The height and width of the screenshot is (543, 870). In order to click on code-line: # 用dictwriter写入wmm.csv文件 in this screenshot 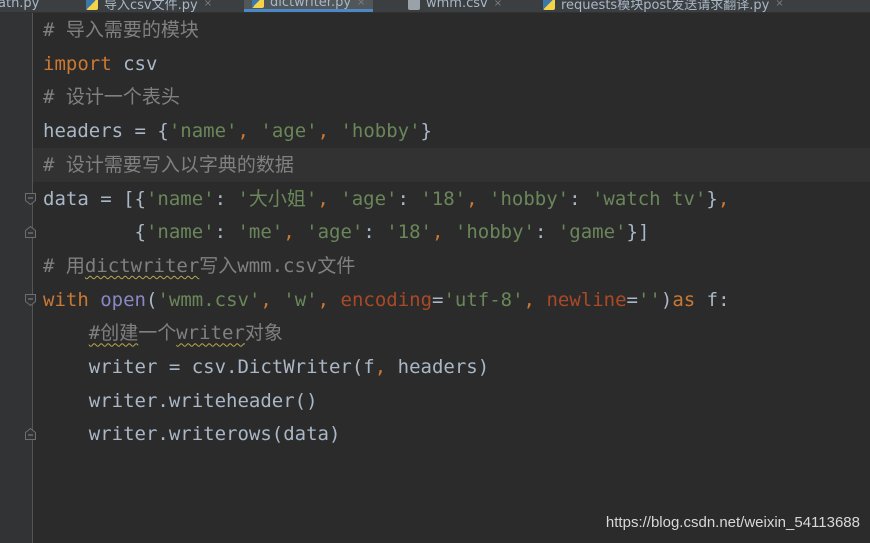, I will do `click(199, 266)`.